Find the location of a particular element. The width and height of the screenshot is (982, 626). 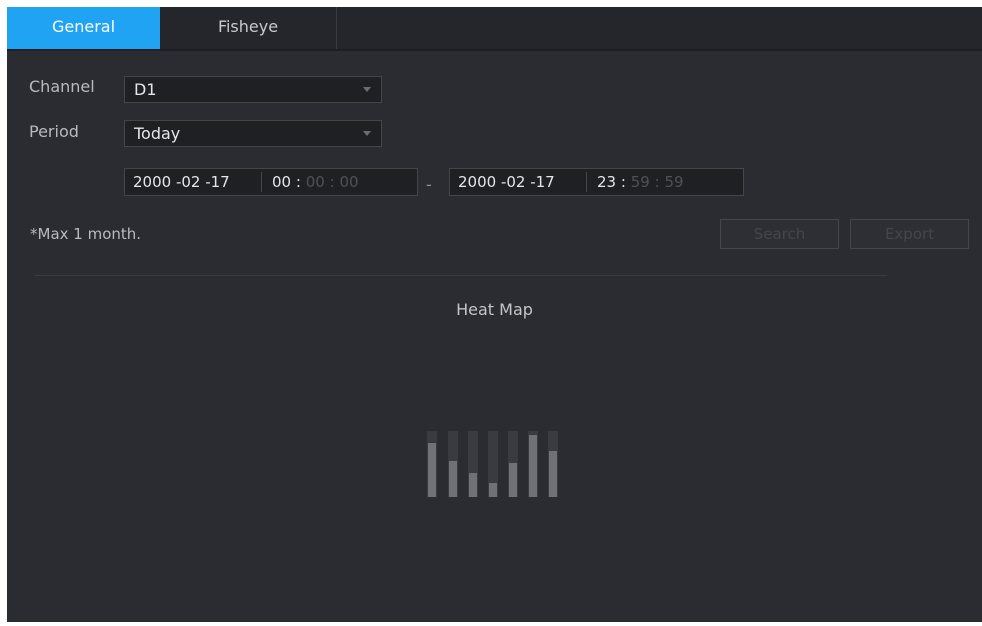

start-time: 00 : 00 : 00 is located at coordinates (315, 182).